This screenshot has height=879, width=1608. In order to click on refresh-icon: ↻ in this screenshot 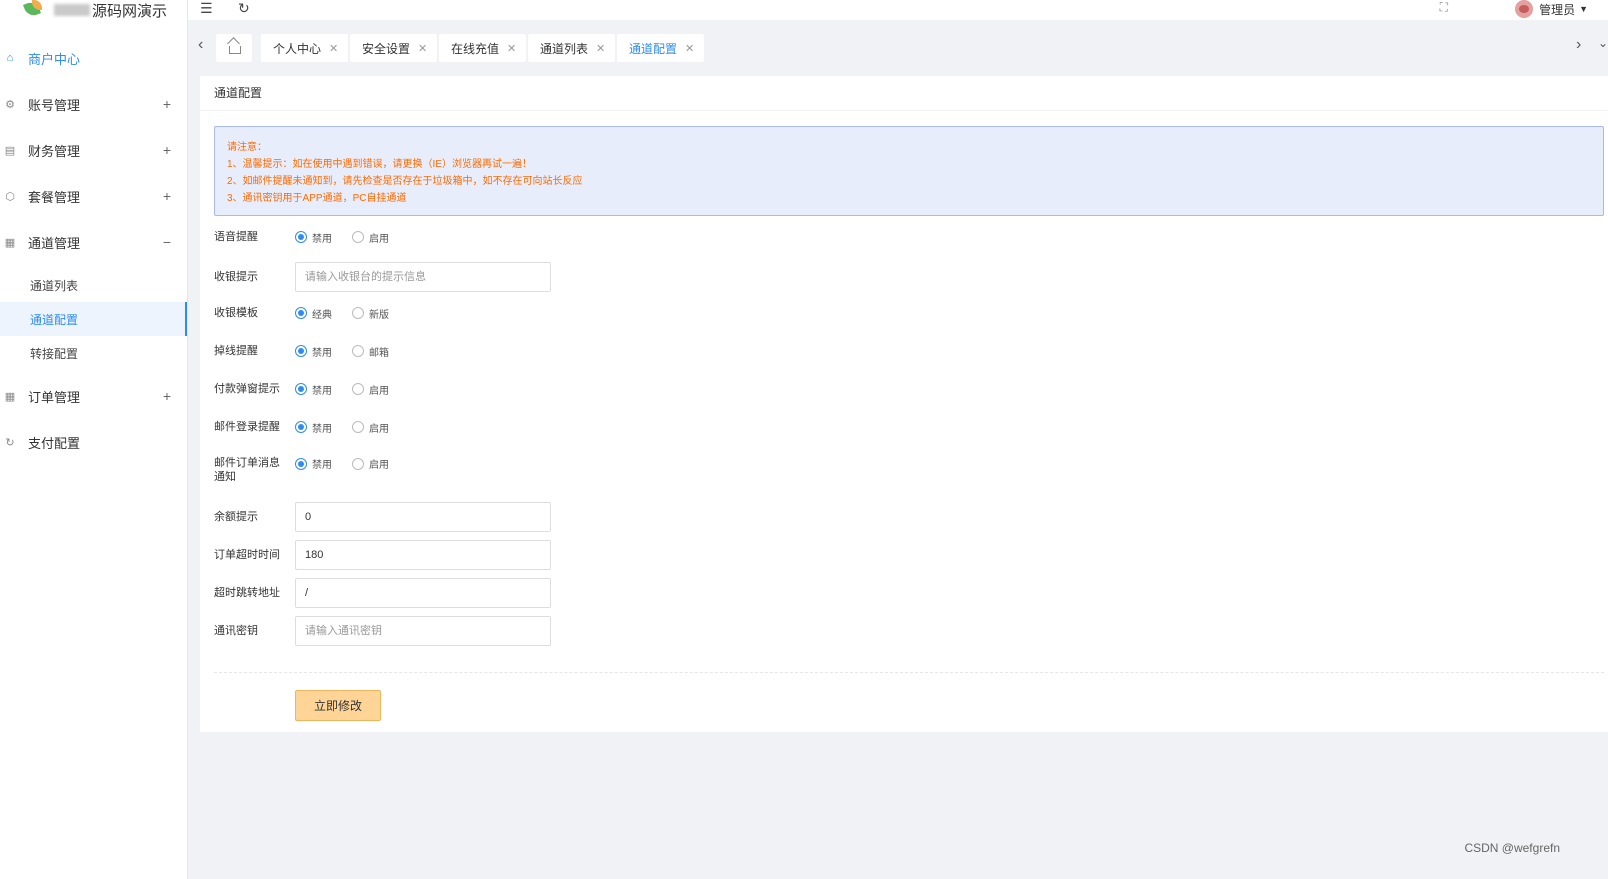, I will do `click(244, 8)`.